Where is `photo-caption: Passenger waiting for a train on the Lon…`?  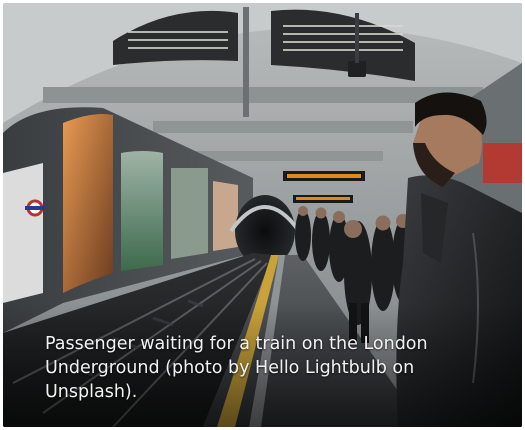 photo-caption: Passenger waiting for a train on the Lon… is located at coordinates (236, 368).